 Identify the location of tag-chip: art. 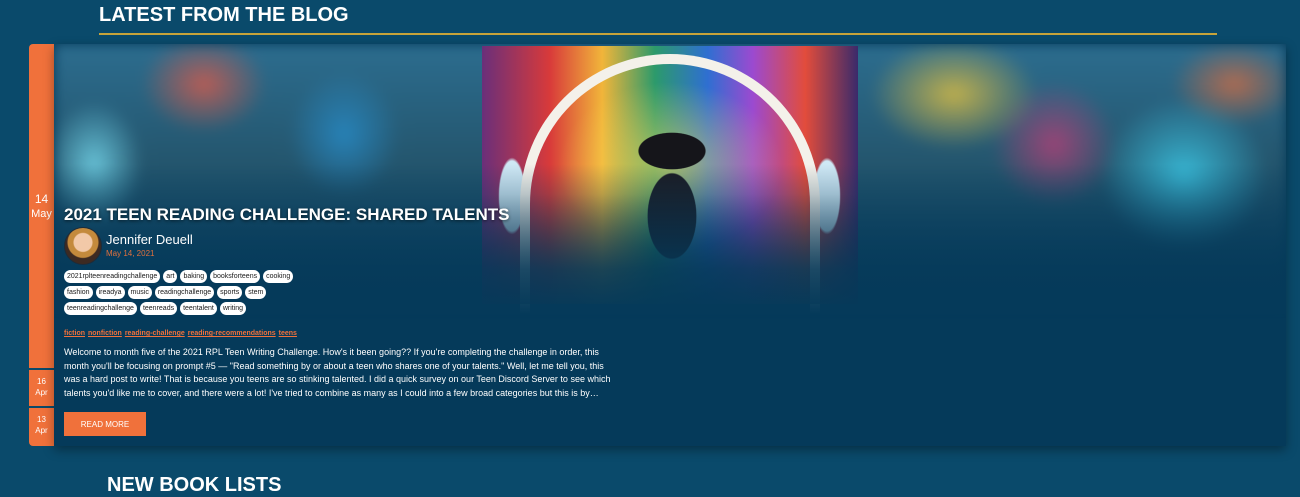
(170, 276).